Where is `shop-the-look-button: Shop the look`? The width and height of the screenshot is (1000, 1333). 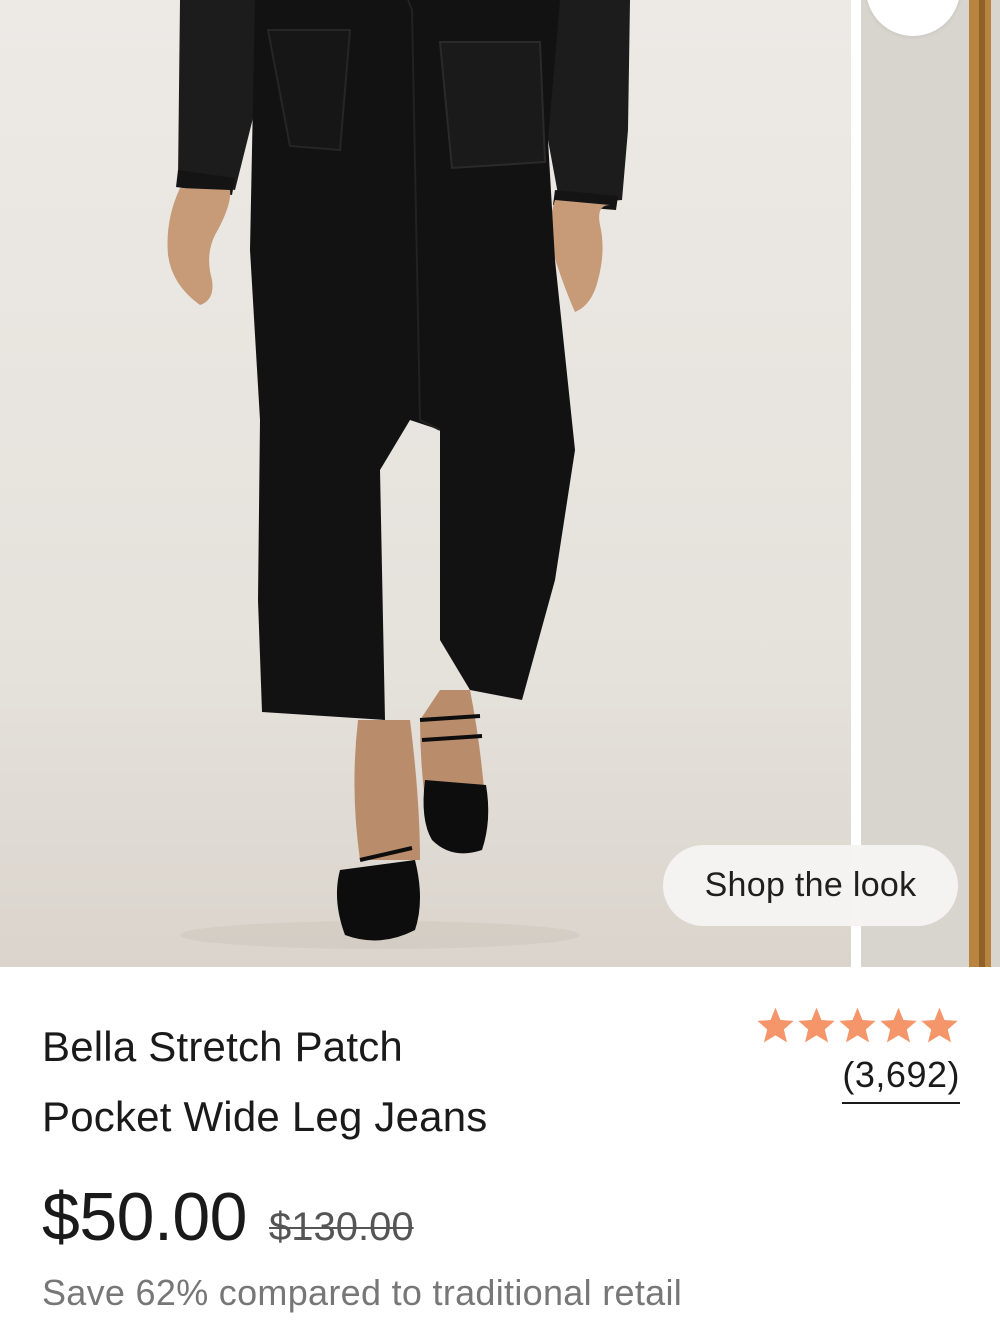 shop-the-look-button: Shop the look is located at coordinates (810, 885).